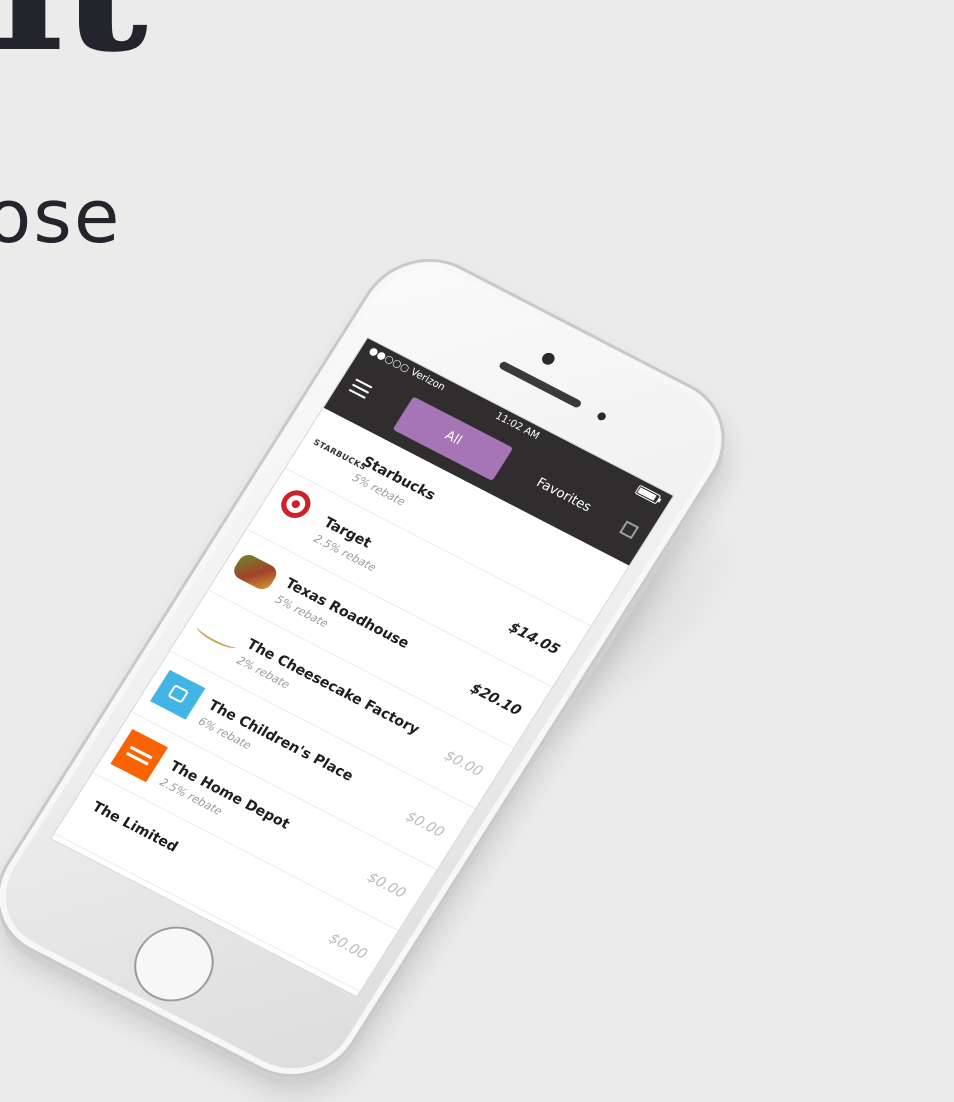  What do you see at coordinates (74, 39) in the screenshot?
I see `background-headline-fragment: it` at bounding box center [74, 39].